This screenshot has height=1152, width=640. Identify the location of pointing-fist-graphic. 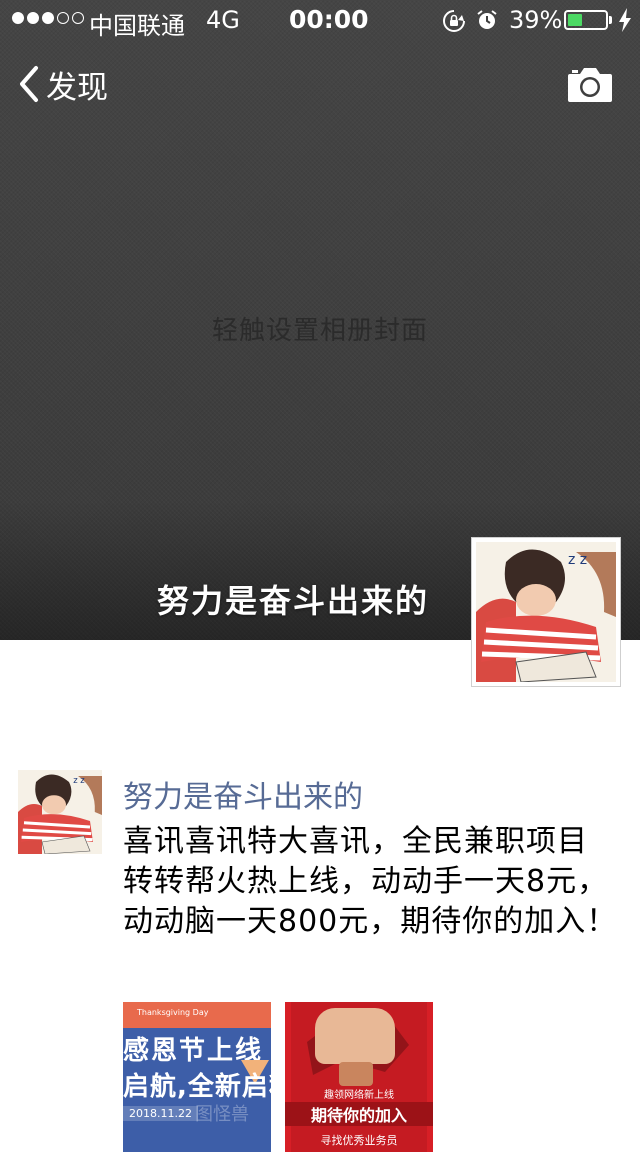
(355, 1047).